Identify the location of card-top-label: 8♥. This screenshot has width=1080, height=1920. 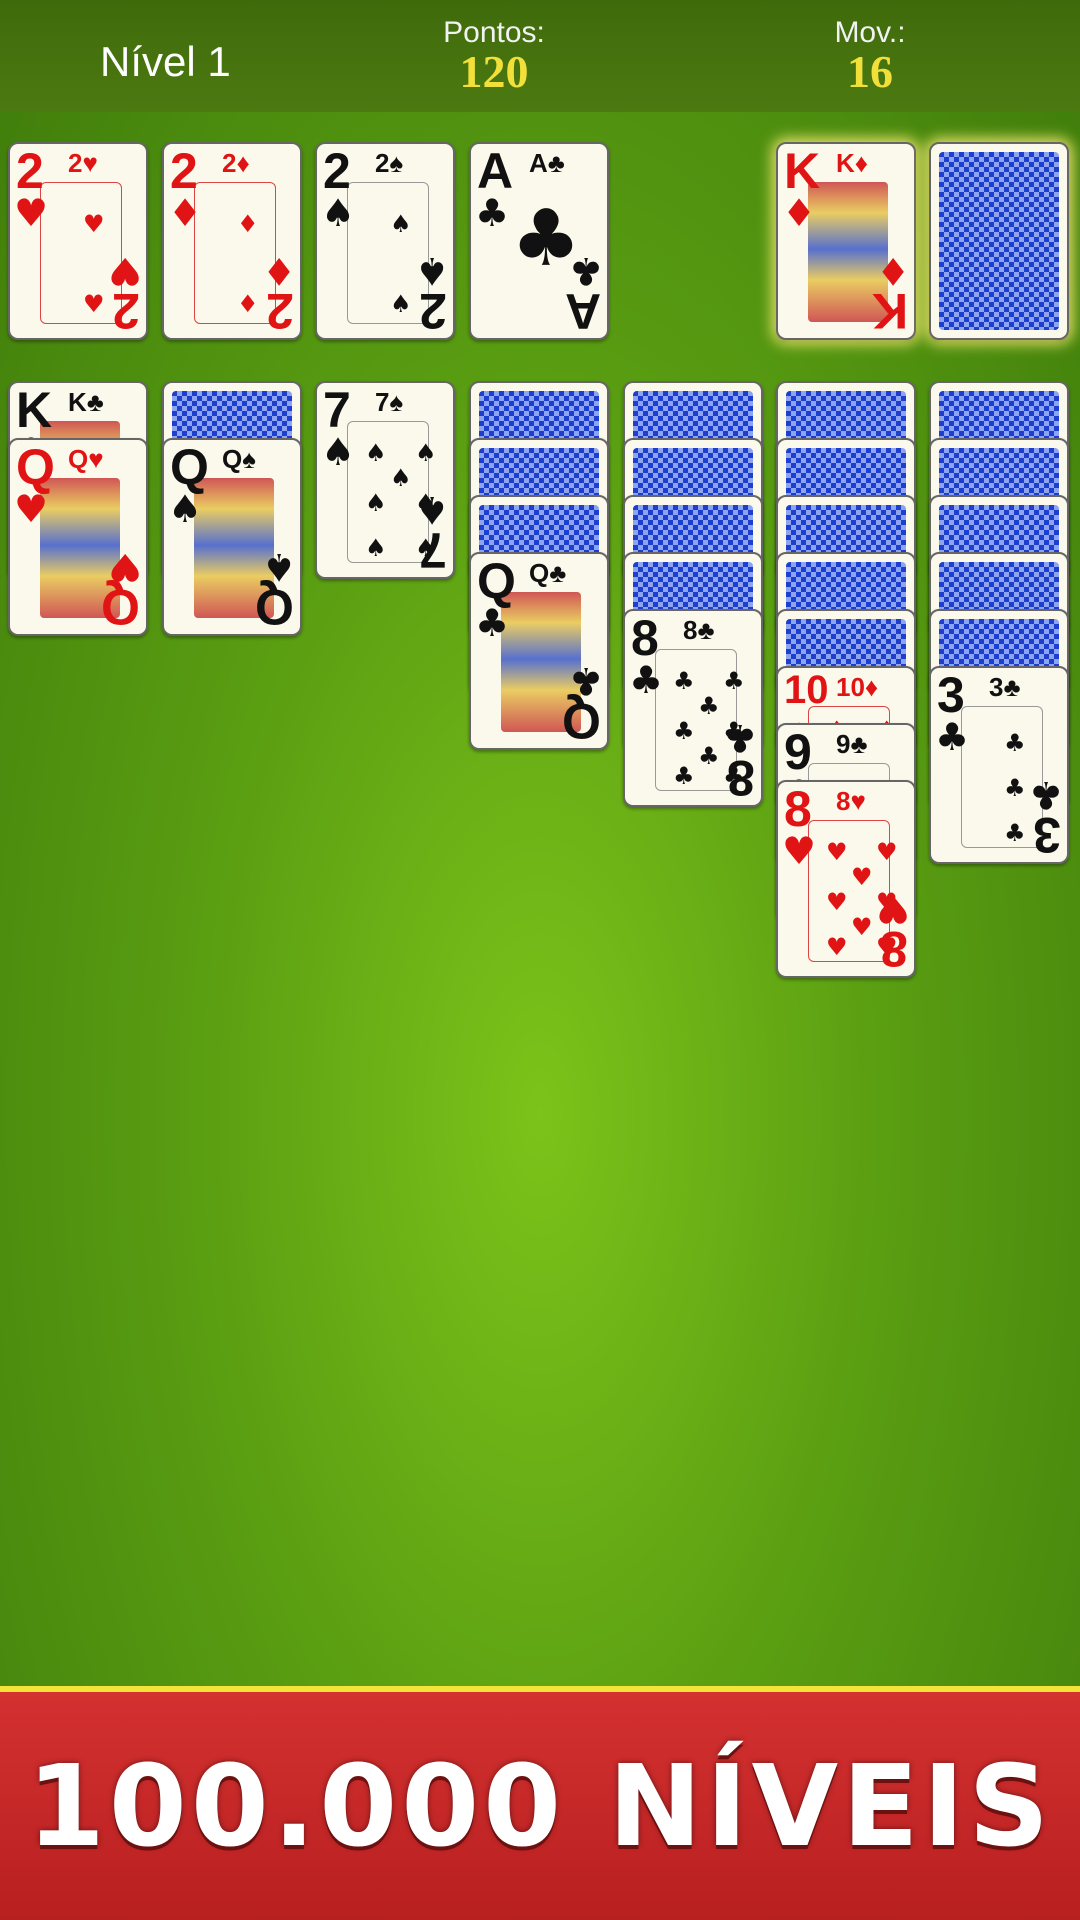
(851, 801).